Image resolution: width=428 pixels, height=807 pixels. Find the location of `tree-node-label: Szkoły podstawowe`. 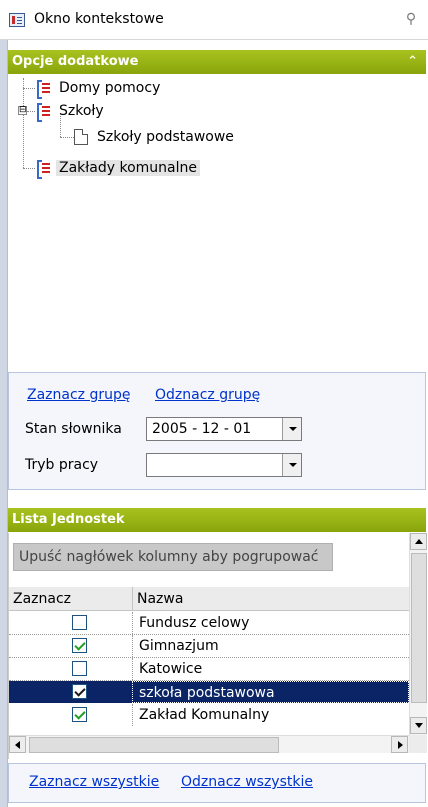

tree-node-label: Szkoły podstawowe is located at coordinates (165, 137).